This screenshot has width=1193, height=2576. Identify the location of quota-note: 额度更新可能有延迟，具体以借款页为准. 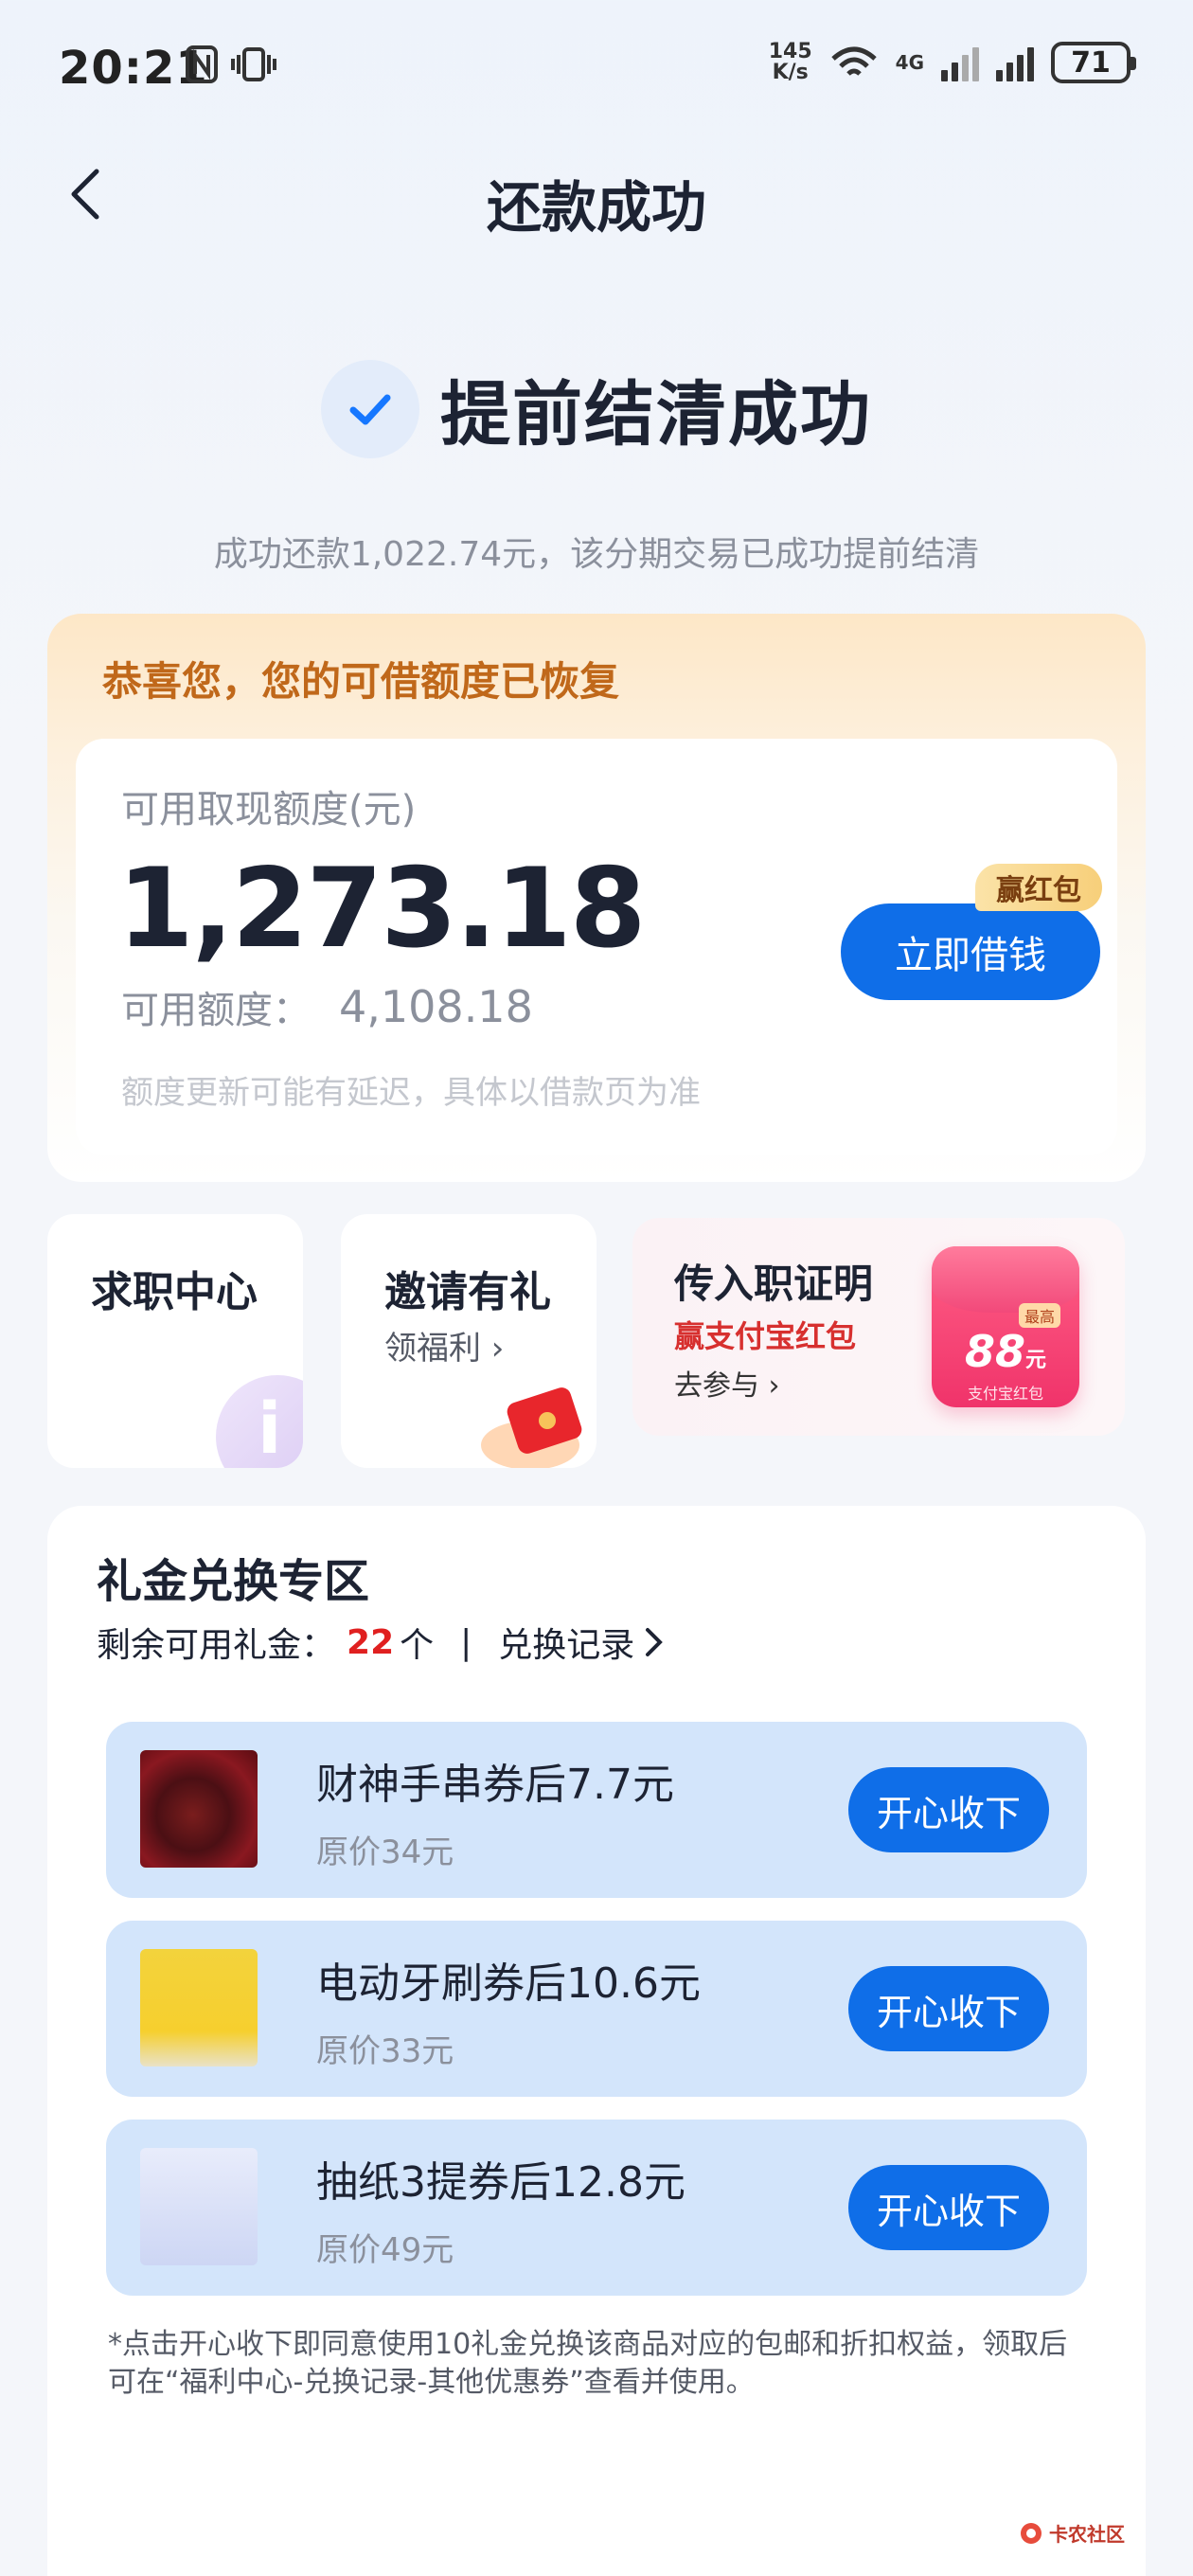
(411, 1093).